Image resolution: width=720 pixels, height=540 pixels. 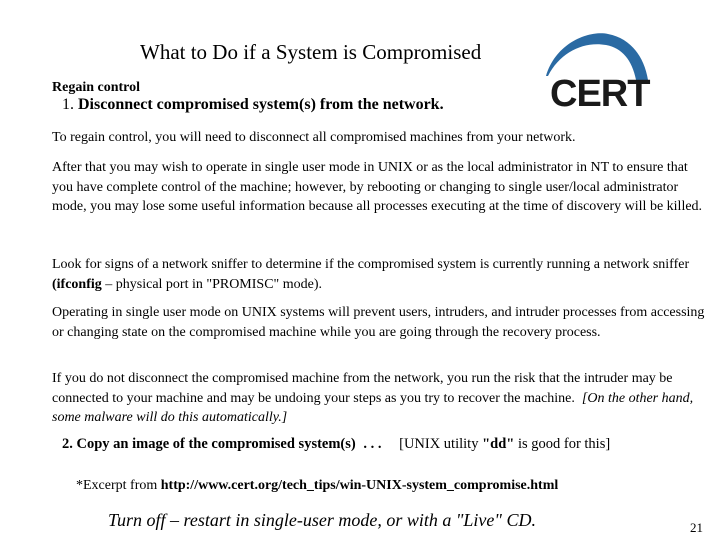 I want to click on cert-logo: CERT, so click(x=605, y=71).